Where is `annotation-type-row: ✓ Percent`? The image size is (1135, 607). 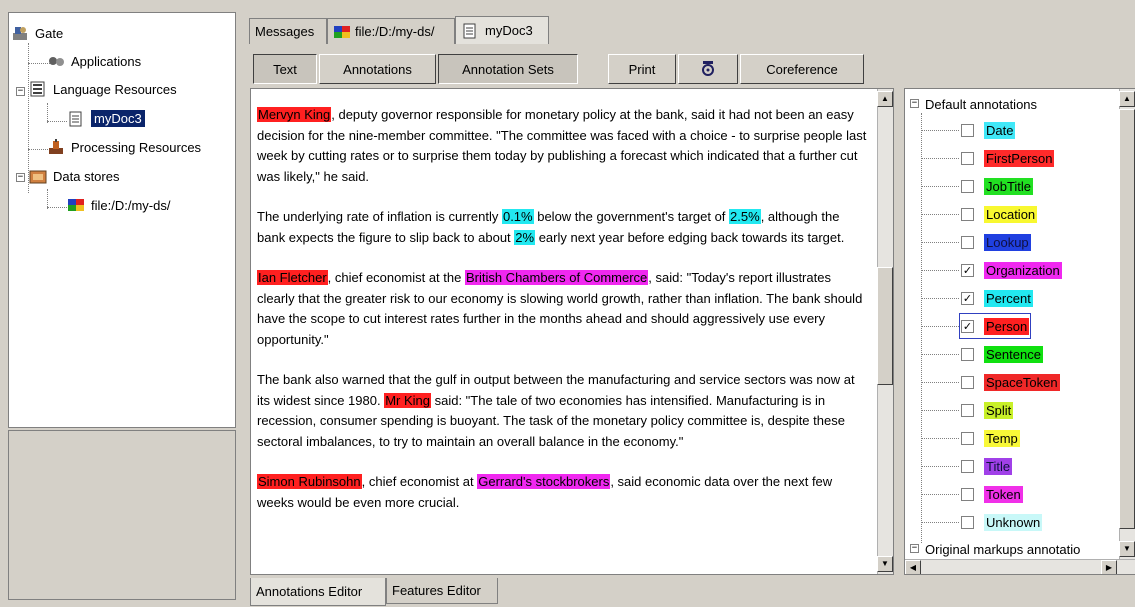 annotation-type-row: ✓ Percent is located at coordinates (997, 298).